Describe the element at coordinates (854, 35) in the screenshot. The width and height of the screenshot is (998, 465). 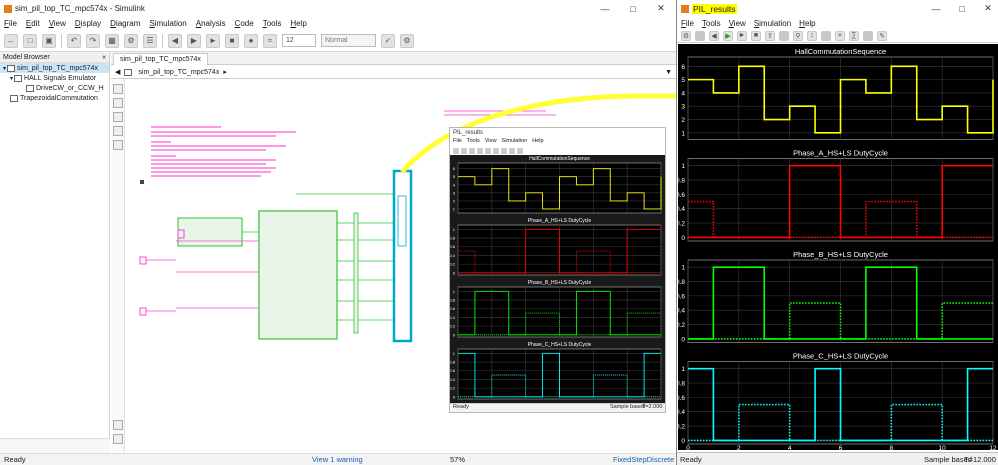
I see `signal-stats-icon: ∑` at that location.